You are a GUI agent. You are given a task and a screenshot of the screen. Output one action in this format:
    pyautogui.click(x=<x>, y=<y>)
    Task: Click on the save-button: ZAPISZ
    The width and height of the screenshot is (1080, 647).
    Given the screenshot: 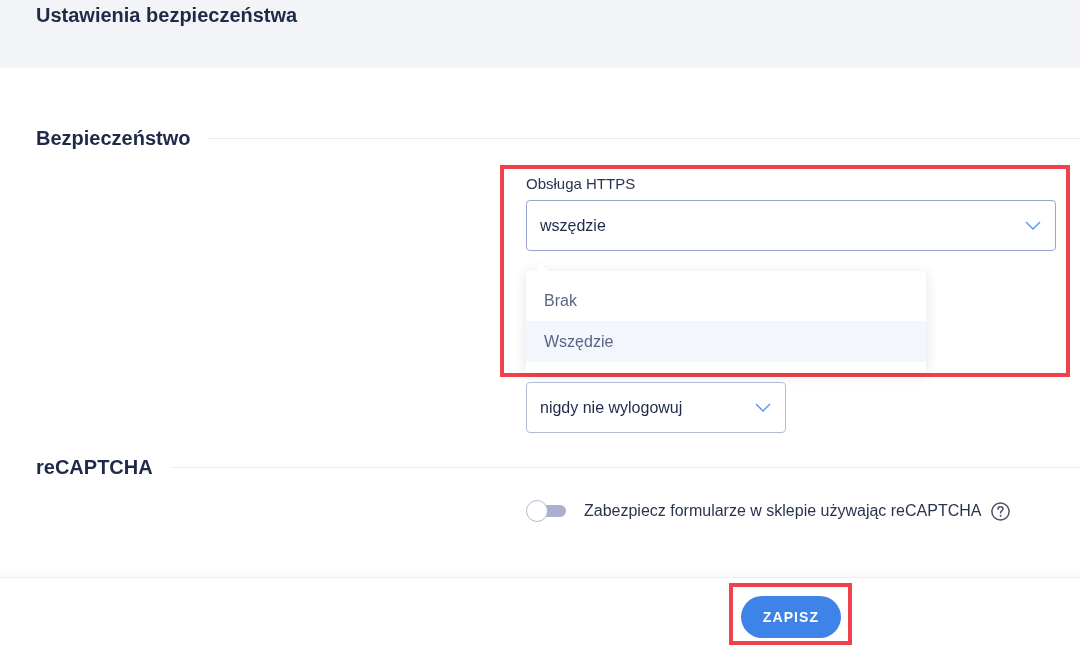 What is the action you would take?
    pyautogui.click(x=791, y=617)
    